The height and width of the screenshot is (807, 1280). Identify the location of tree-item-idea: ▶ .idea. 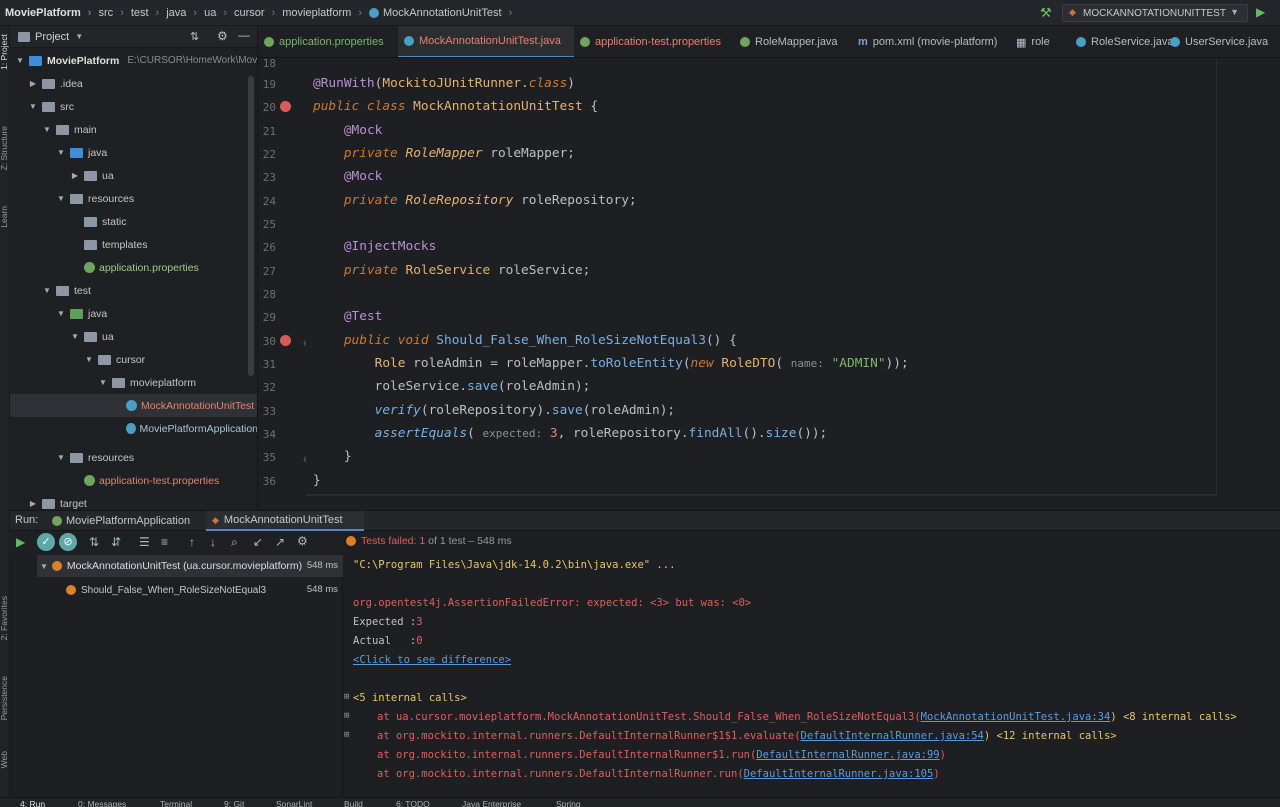
(133, 83).